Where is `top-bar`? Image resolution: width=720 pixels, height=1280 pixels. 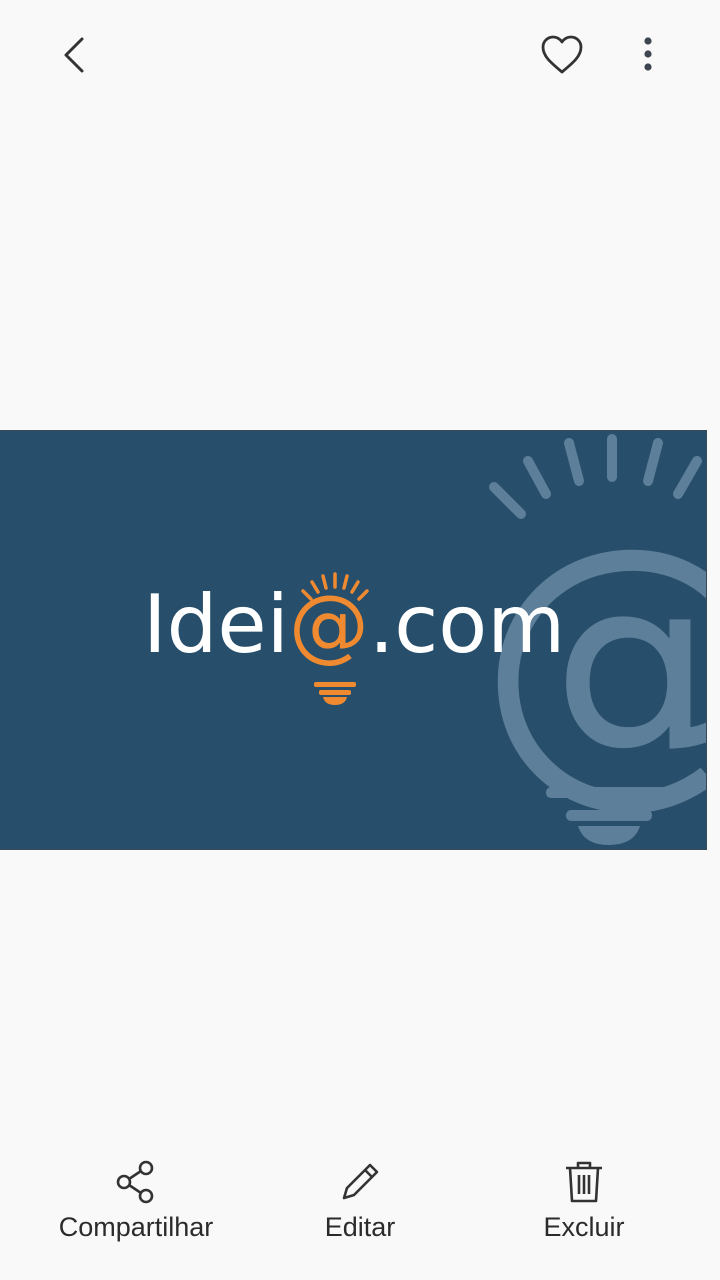 top-bar is located at coordinates (360, 55).